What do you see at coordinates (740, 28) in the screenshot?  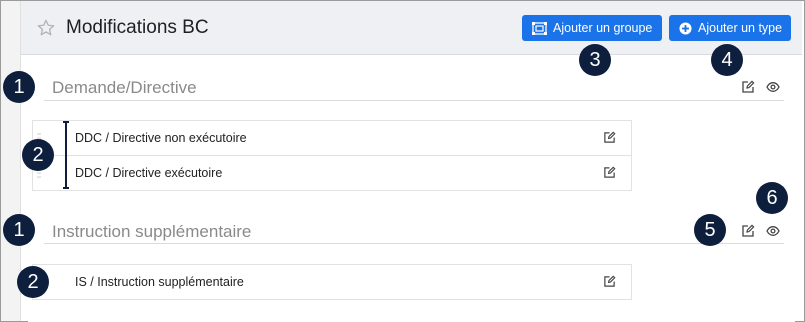 I see `add-type-label: Ajouter un type` at bounding box center [740, 28].